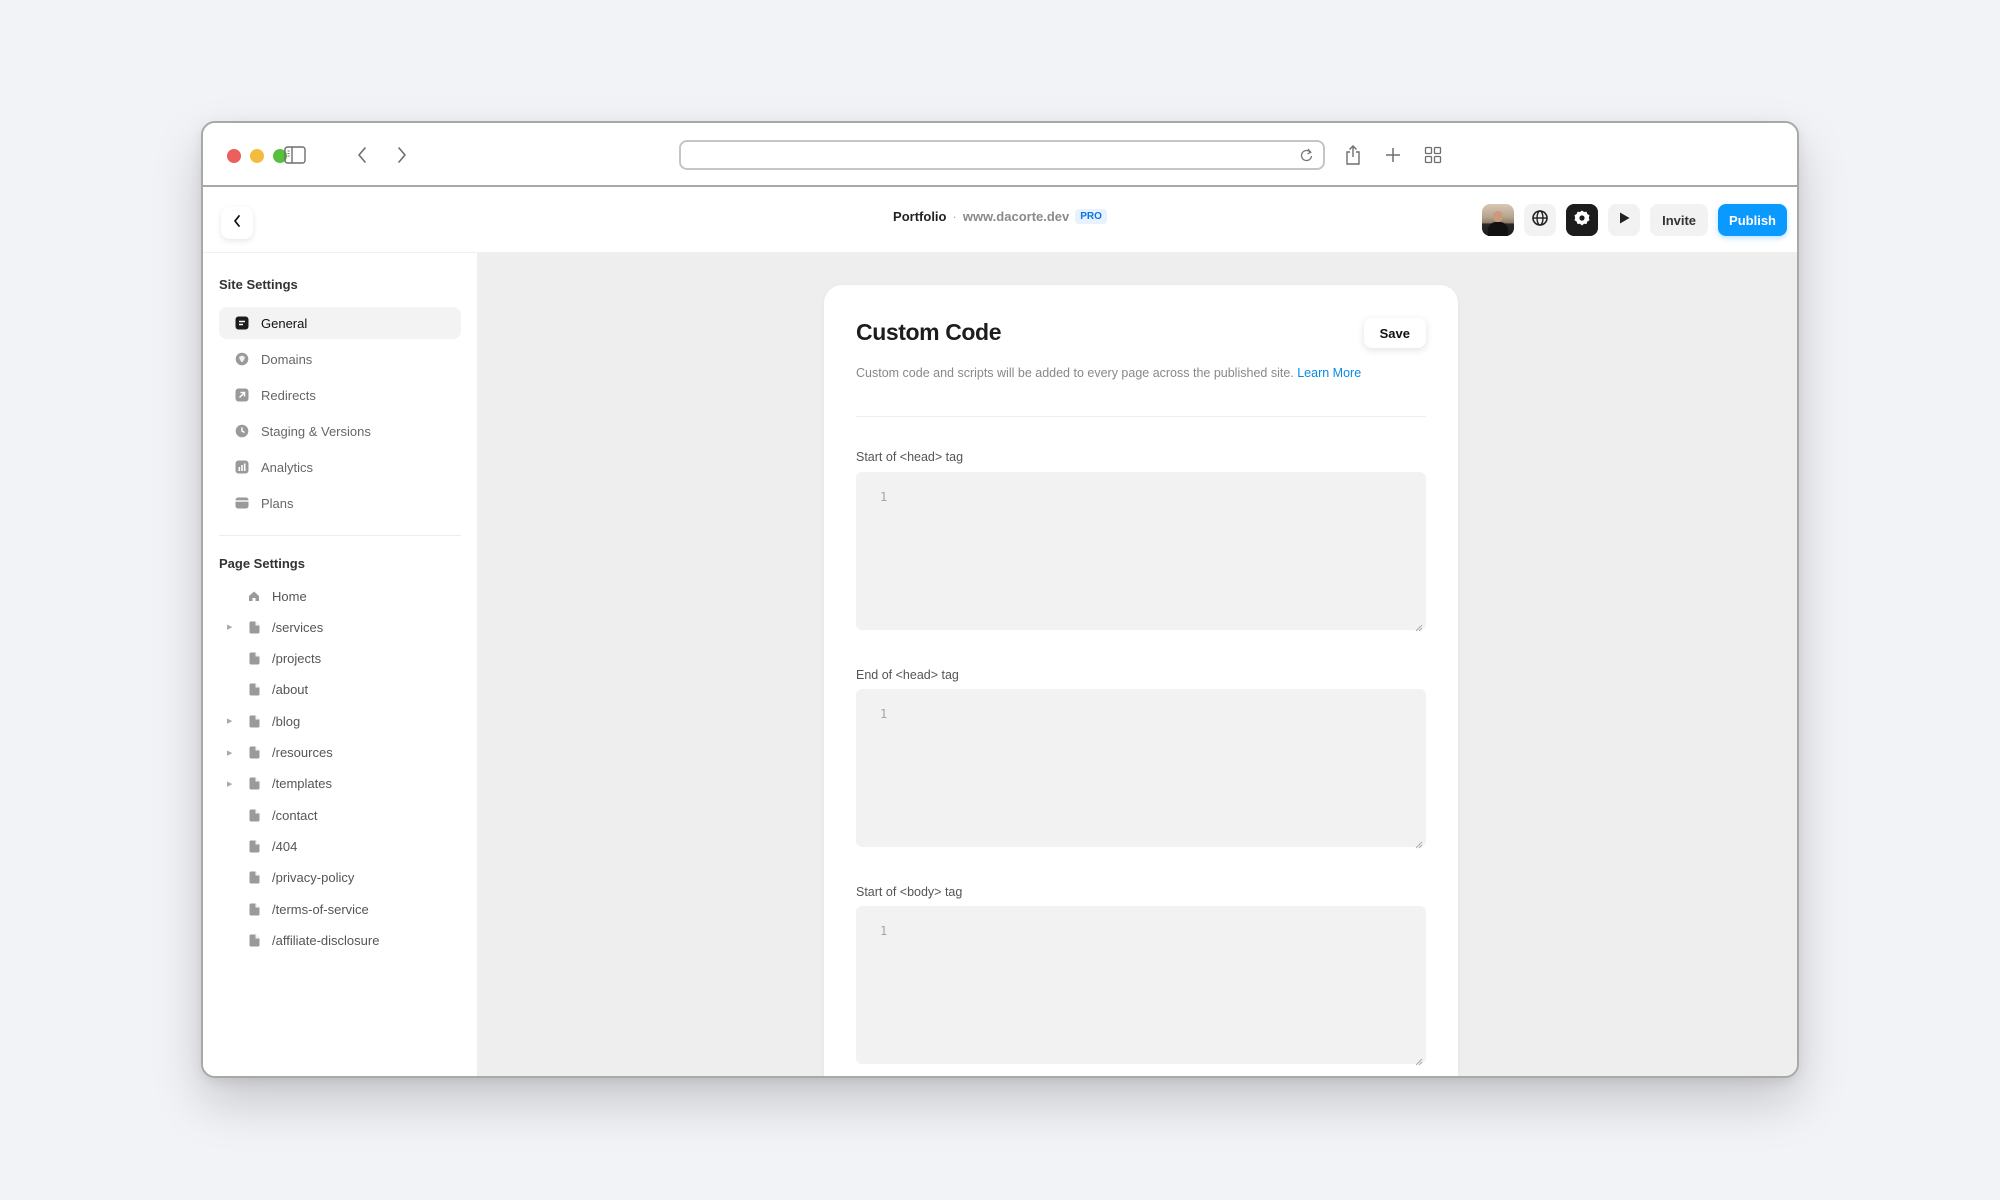  Describe the element at coordinates (340, 878) in the screenshot. I see `page-item-privacy-policy: /privacy-policy` at that location.